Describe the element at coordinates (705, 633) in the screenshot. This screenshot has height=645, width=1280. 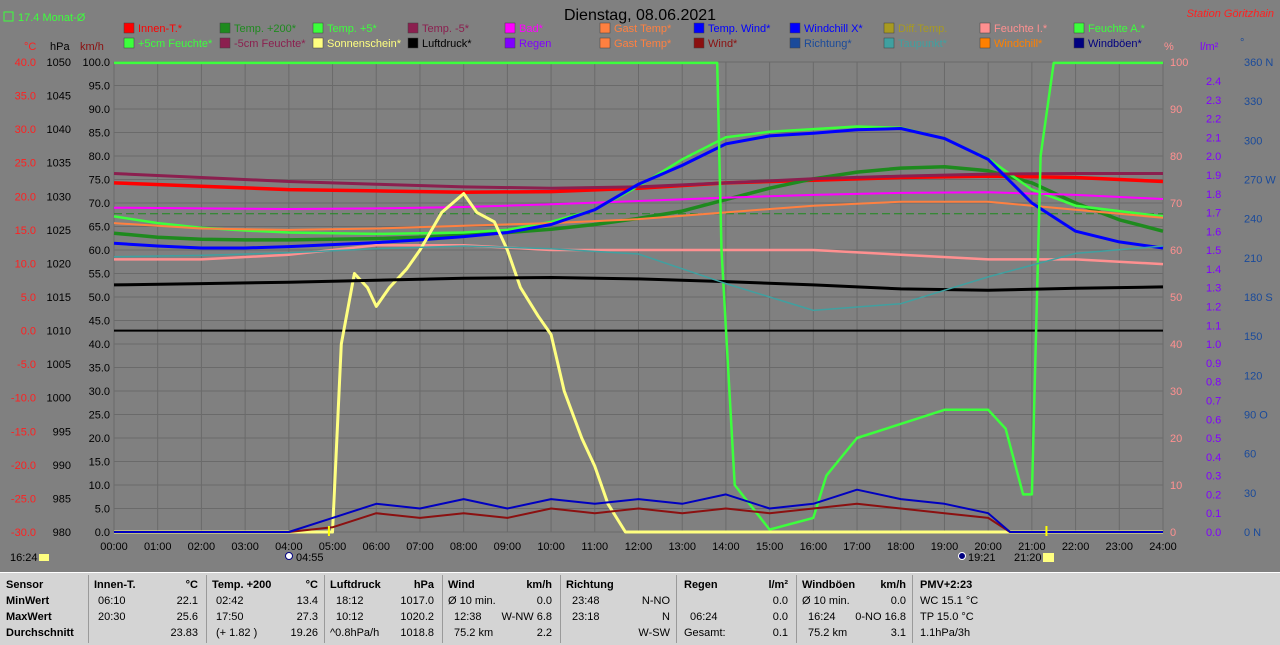
I see `regen-total-label: Gesamt:` at that location.